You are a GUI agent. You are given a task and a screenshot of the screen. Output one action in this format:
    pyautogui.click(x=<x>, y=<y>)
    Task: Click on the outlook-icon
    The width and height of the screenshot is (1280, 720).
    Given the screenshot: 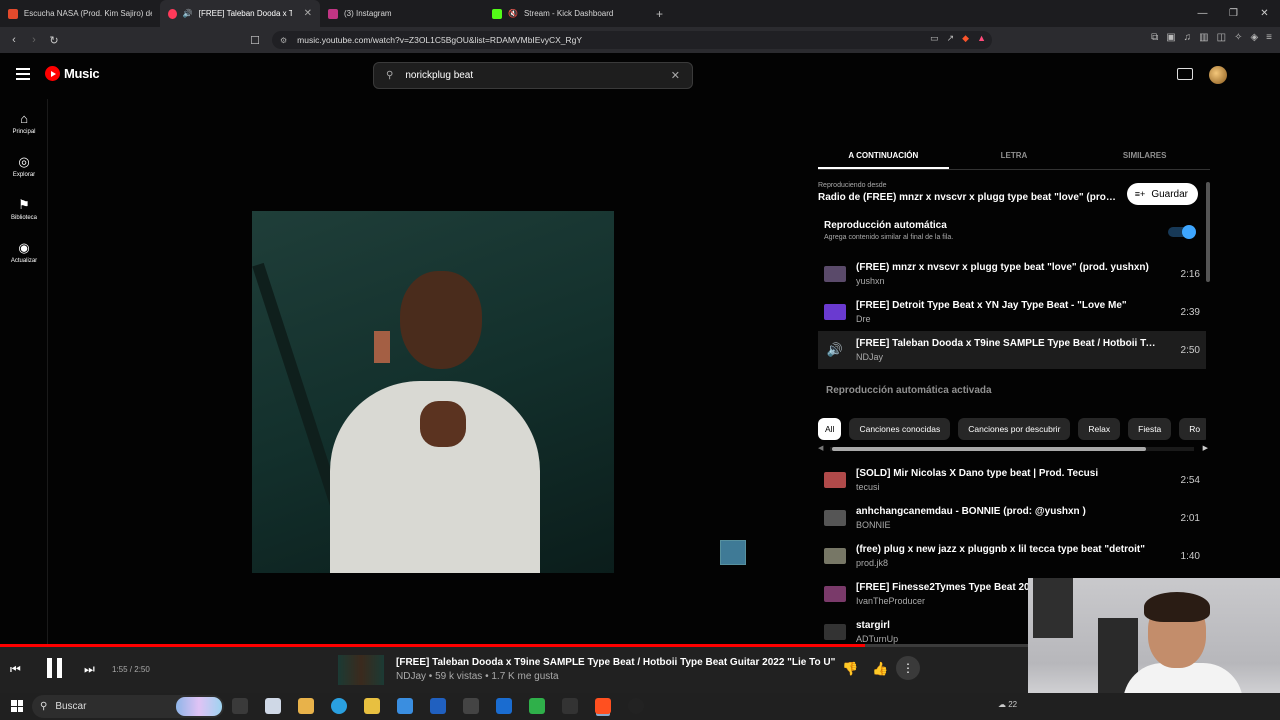 What is the action you would take?
    pyautogui.click(x=438, y=706)
    